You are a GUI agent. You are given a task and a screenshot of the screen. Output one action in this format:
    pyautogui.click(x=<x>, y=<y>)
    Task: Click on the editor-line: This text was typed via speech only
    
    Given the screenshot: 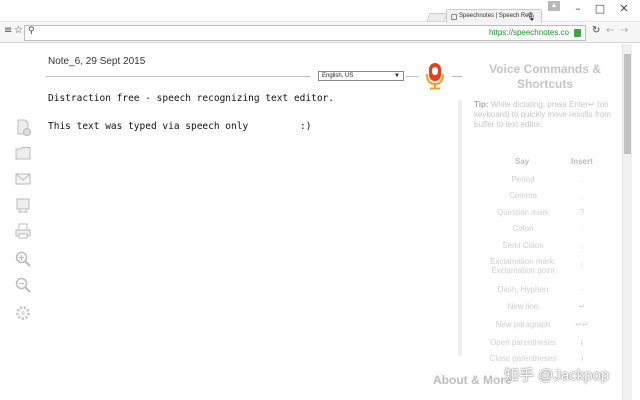 What is the action you would take?
    pyautogui.click(x=148, y=126)
    